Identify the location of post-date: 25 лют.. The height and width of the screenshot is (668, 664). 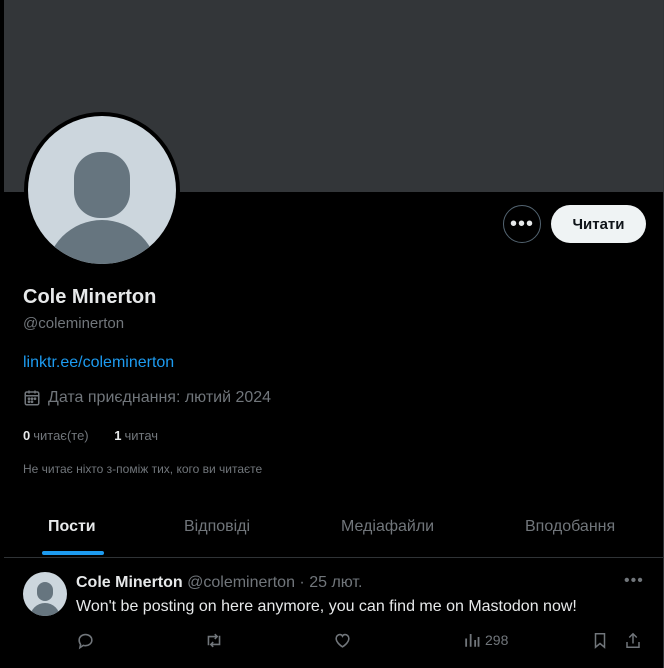
(335, 582).